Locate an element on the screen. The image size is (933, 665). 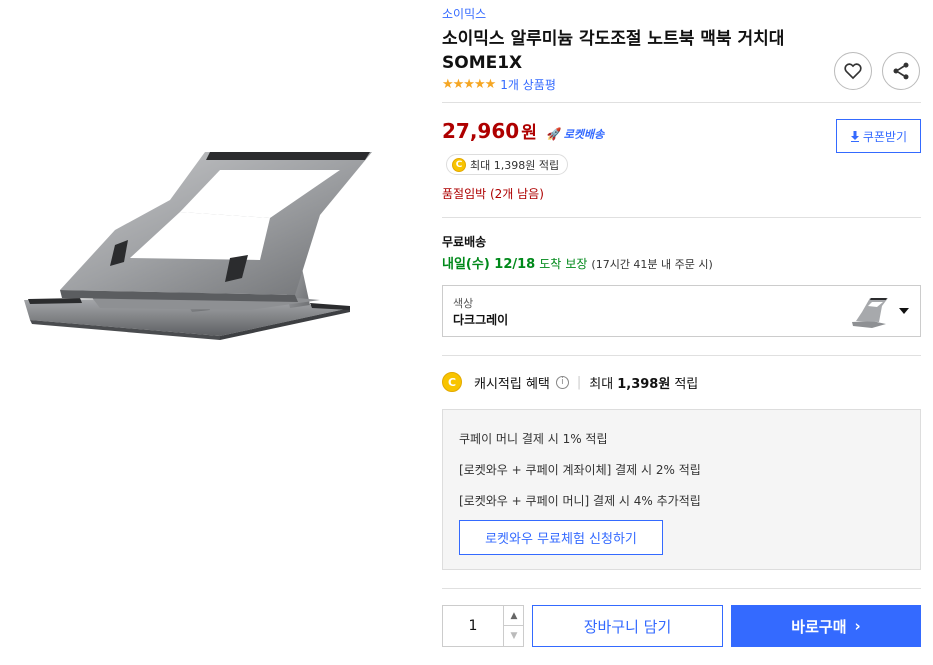
benefit-line: [로켓와우 + 쿠페이 머니] 결제 시 4% 추가적립 is located at coordinates (580, 501).